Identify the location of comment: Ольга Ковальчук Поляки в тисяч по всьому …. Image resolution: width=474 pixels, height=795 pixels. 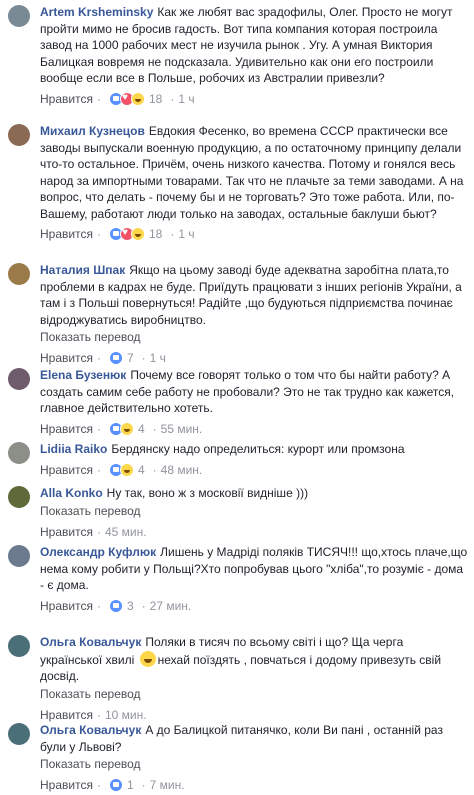
(237, 679).